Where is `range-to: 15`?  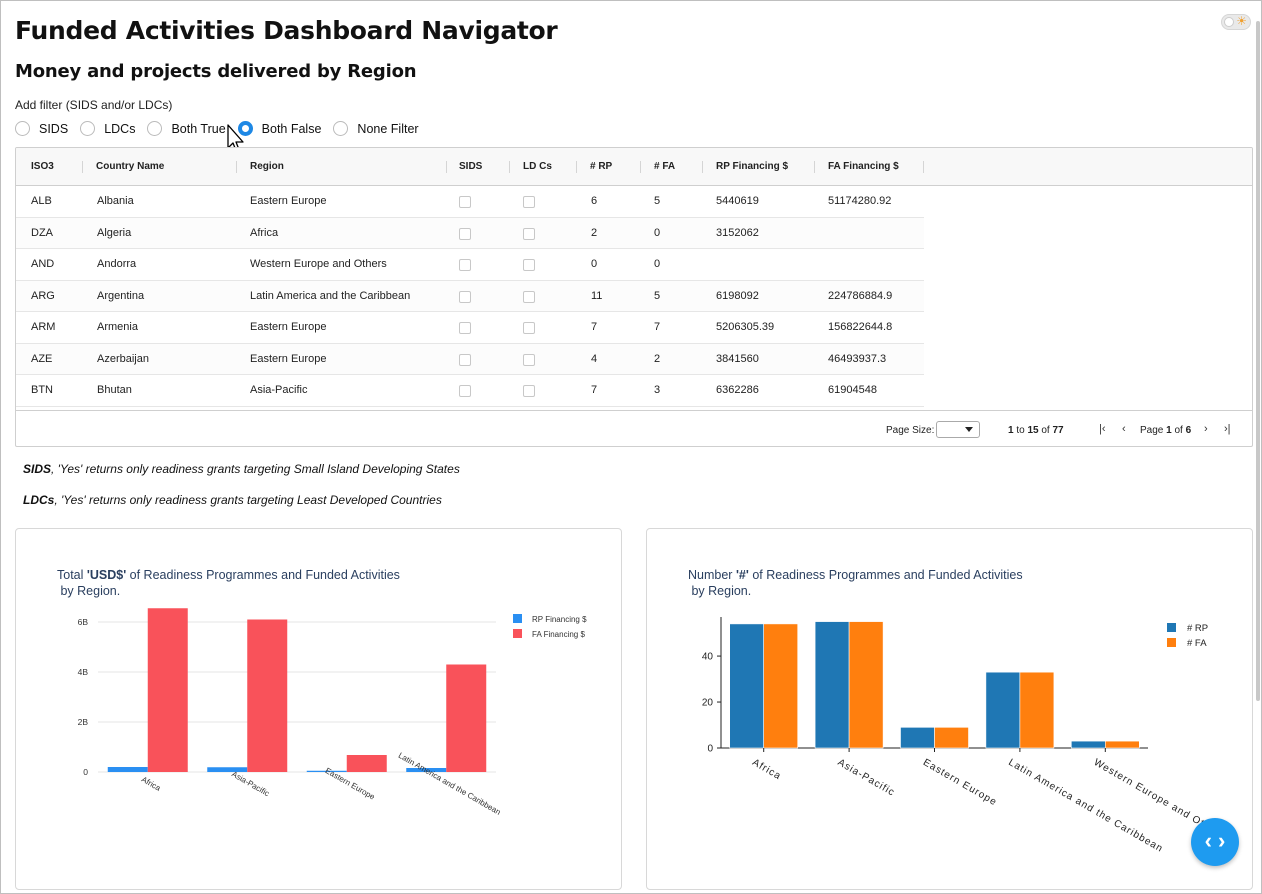 range-to: 15 is located at coordinates (1033, 430).